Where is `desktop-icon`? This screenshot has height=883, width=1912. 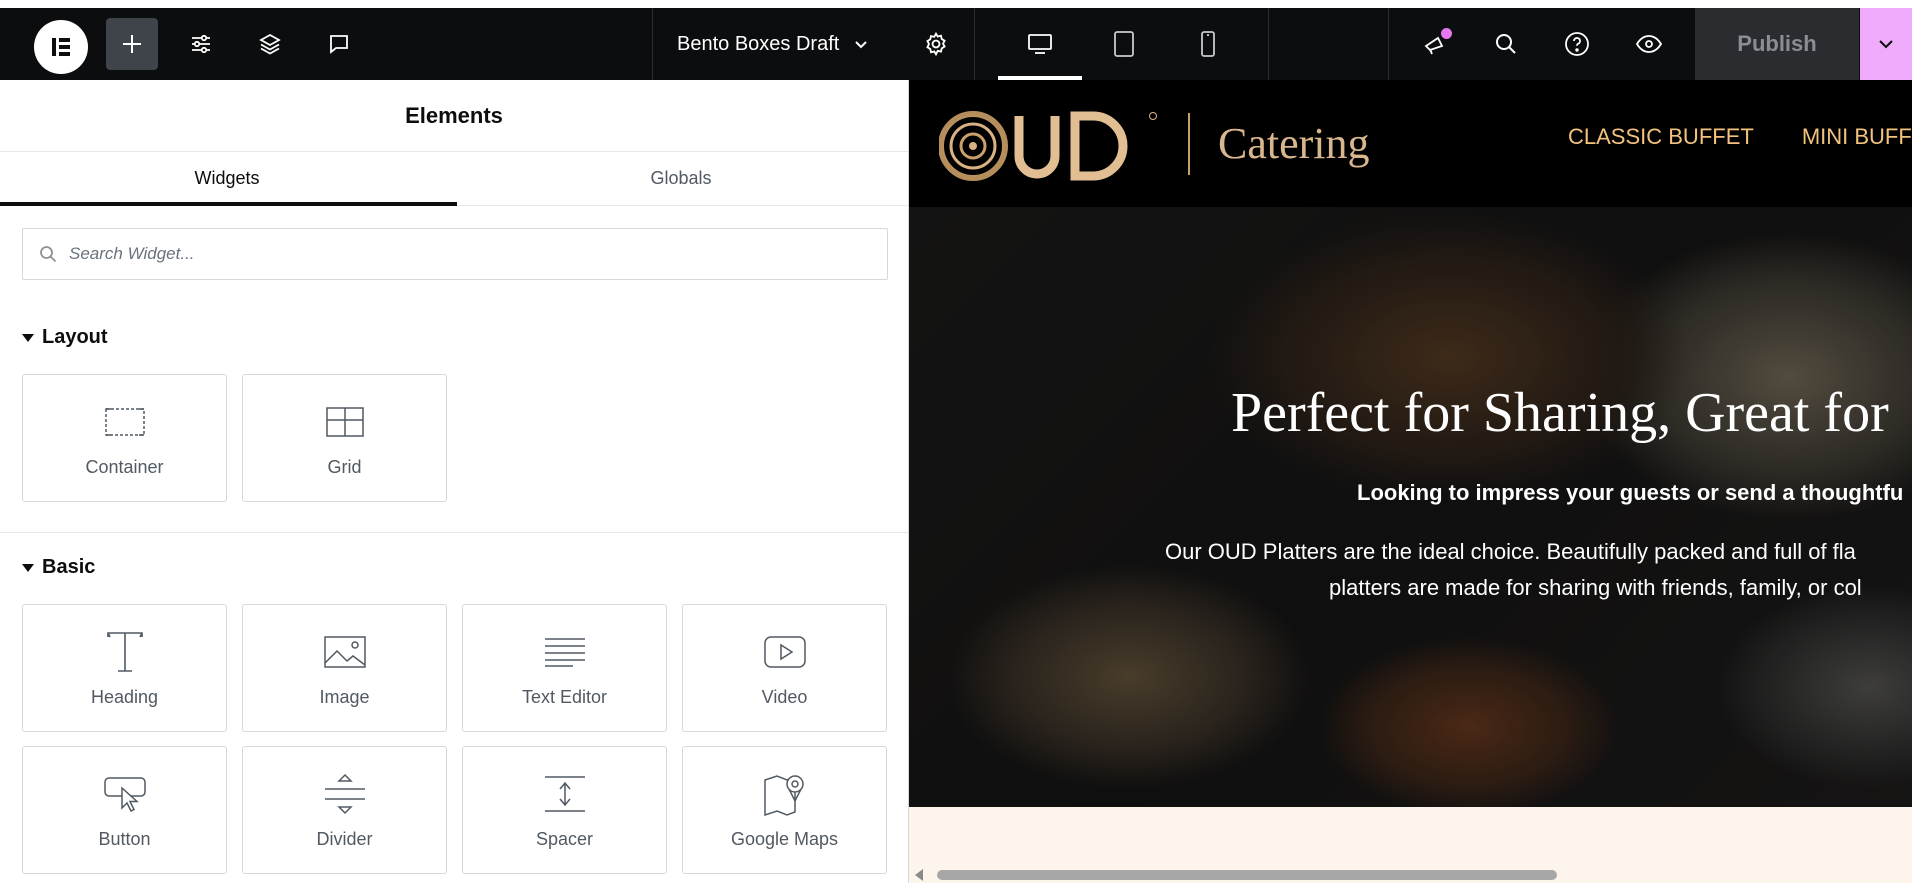 desktop-icon is located at coordinates (1040, 44).